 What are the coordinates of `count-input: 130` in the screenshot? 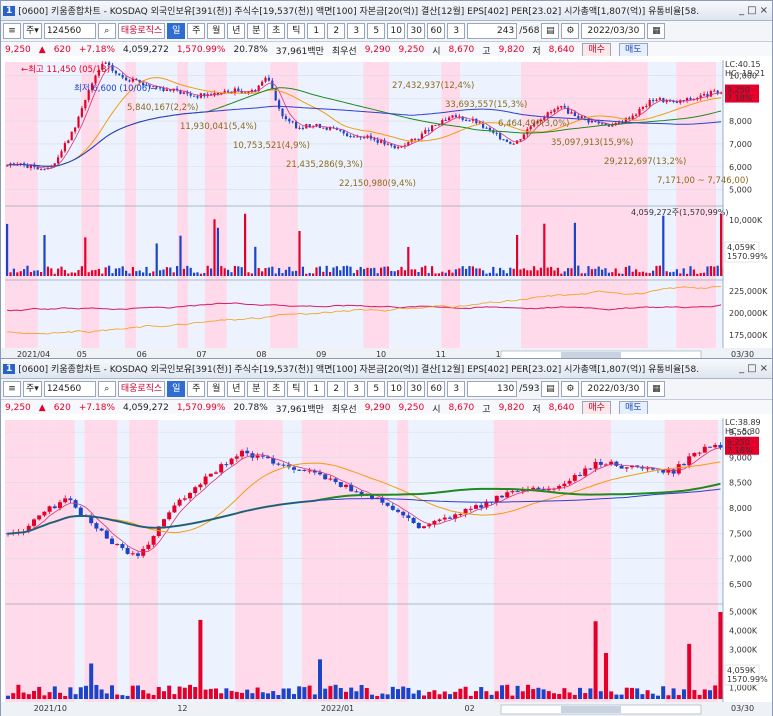 It's located at (492, 389).